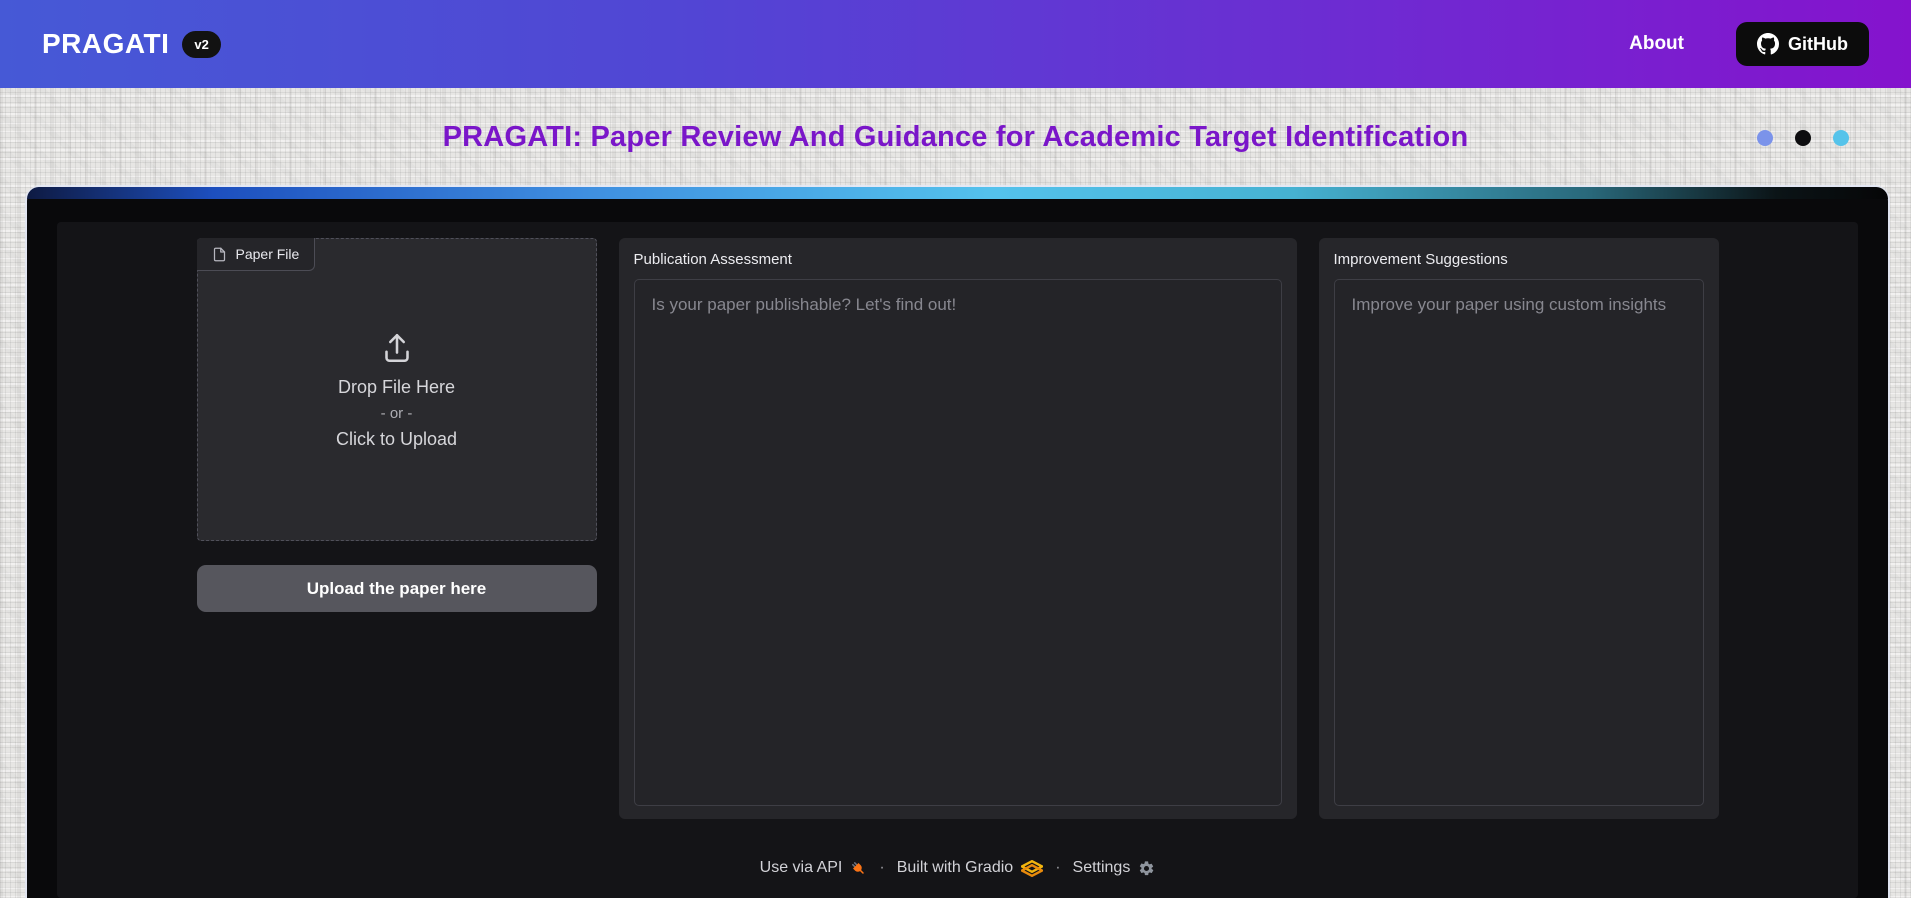  I want to click on suggestions-panel: Improvement Suggestions, so click(1518, 528).